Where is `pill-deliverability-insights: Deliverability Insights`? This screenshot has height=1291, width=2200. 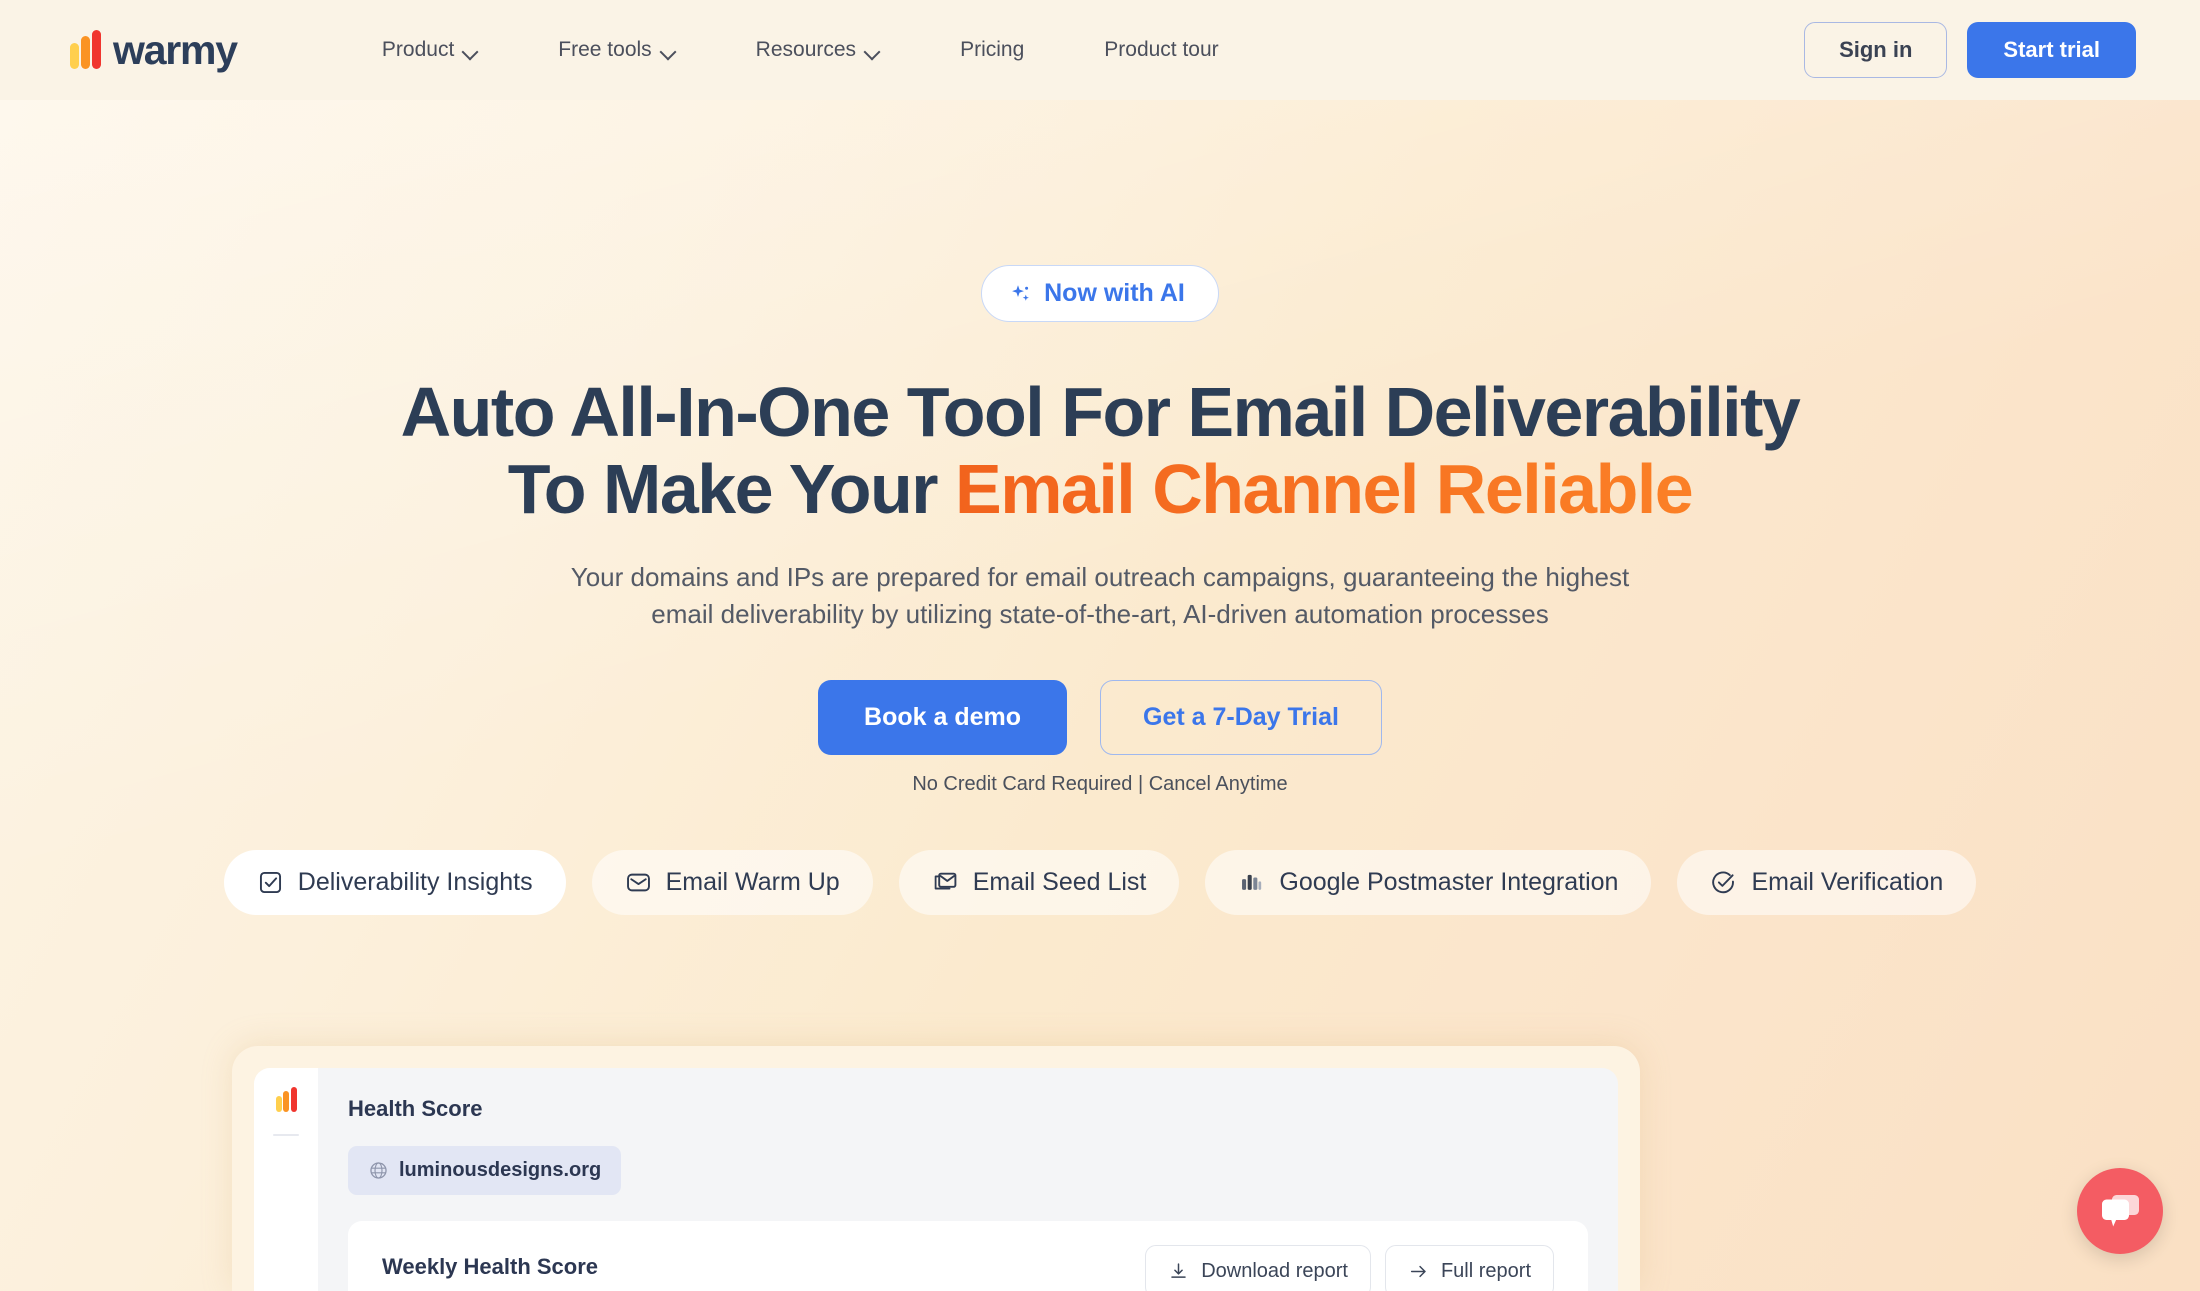
pill-deliverability-insights: Deliverability Insights is located at coordinates (394, 882).